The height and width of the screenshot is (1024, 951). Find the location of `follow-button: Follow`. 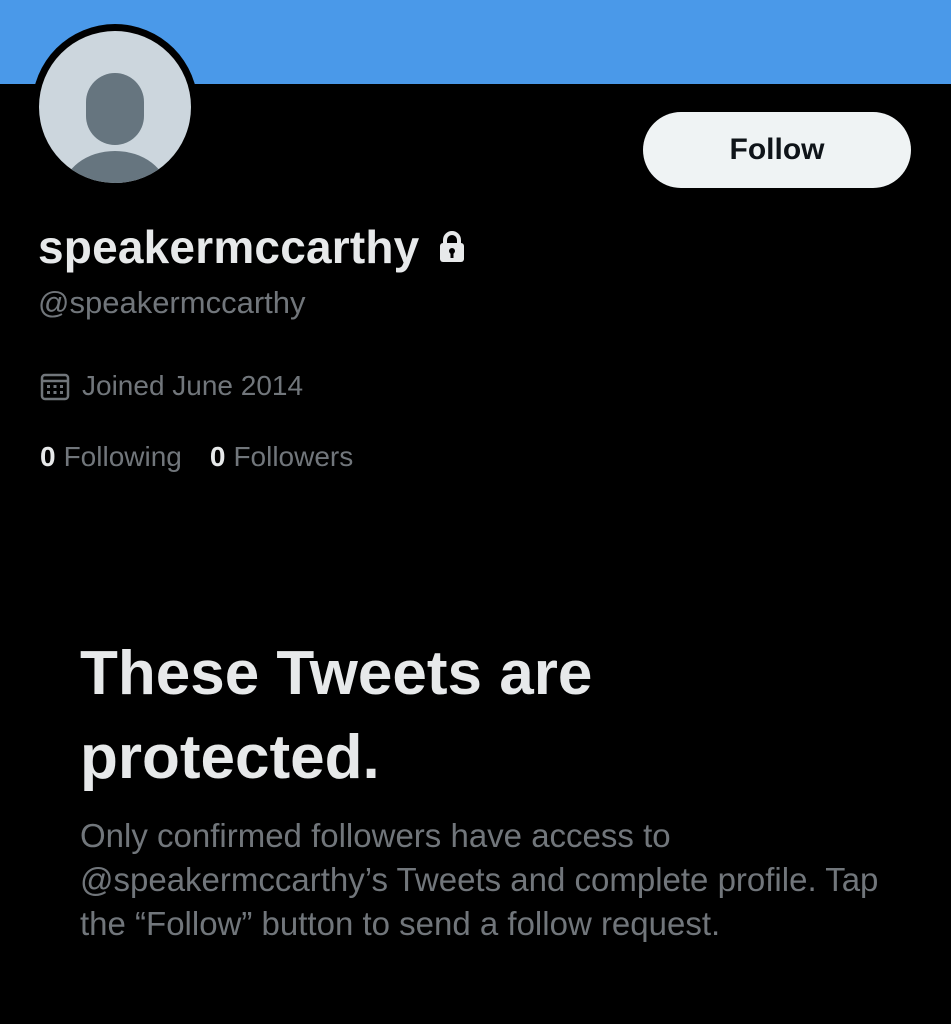

follow-button: Follow is located at coordinates (777, 150).